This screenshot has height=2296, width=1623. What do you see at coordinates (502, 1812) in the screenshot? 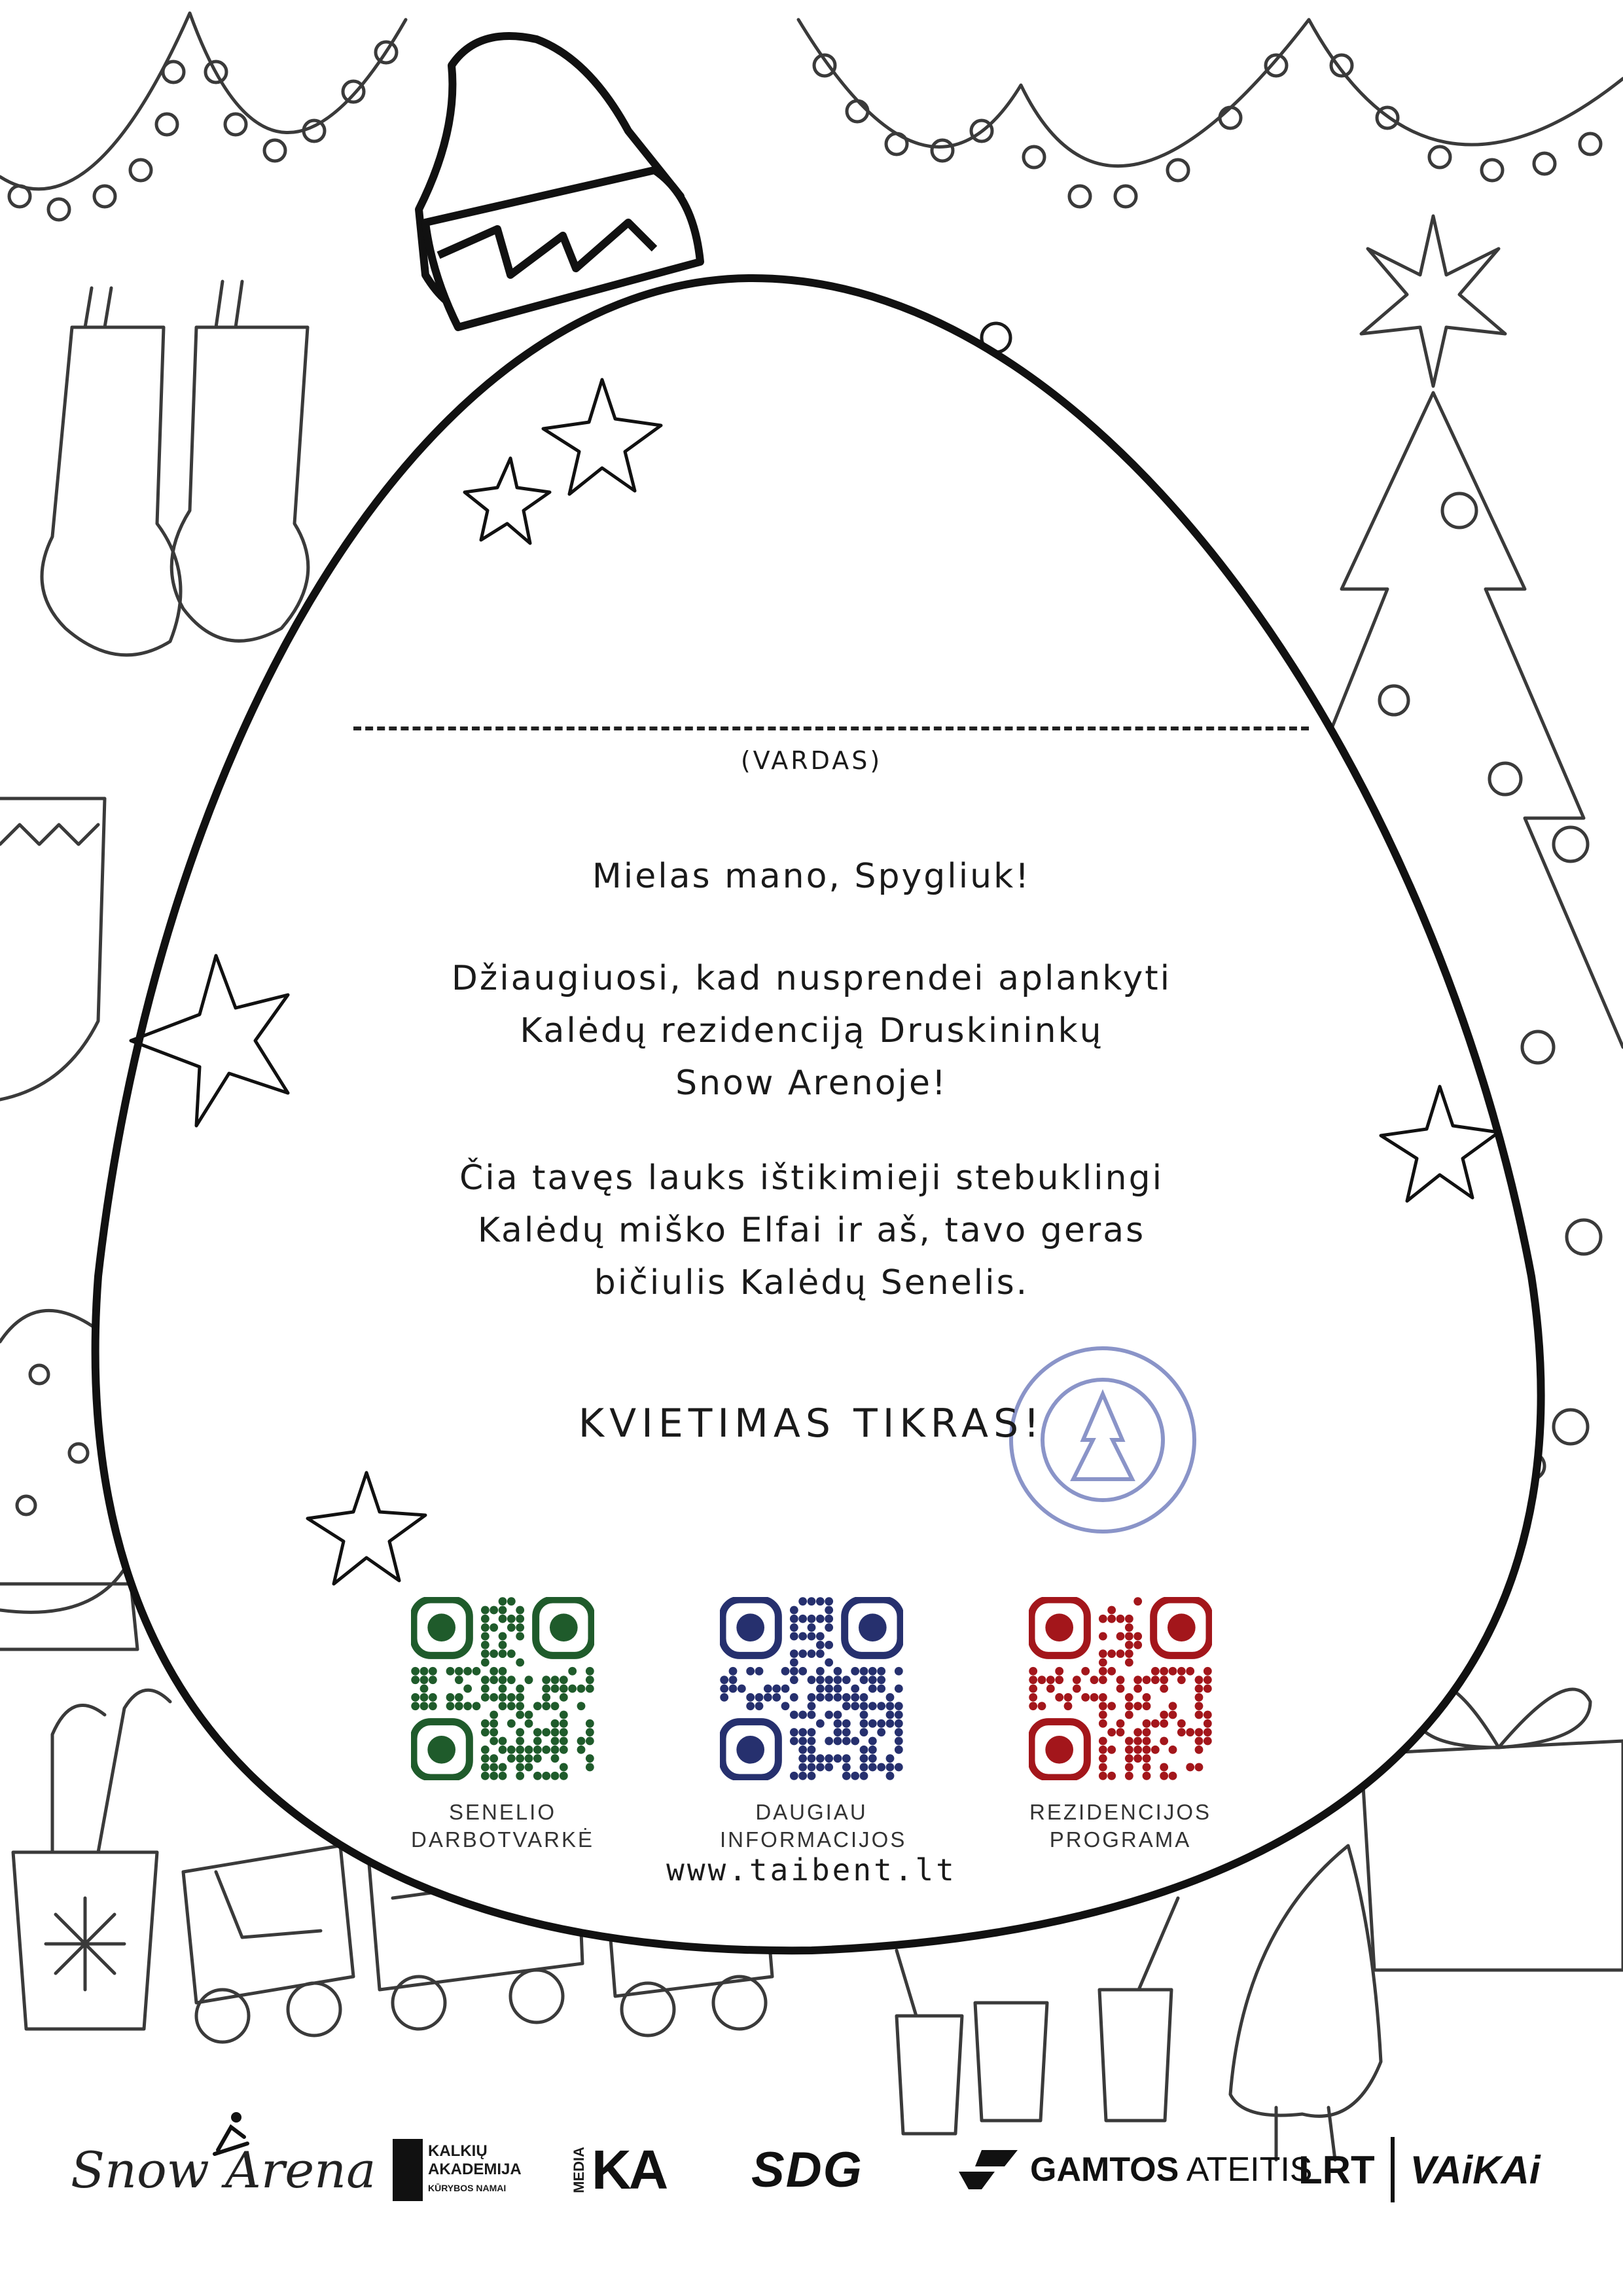
I see `qr-label-line: SENELIO` at bounding box center [502, 1812].